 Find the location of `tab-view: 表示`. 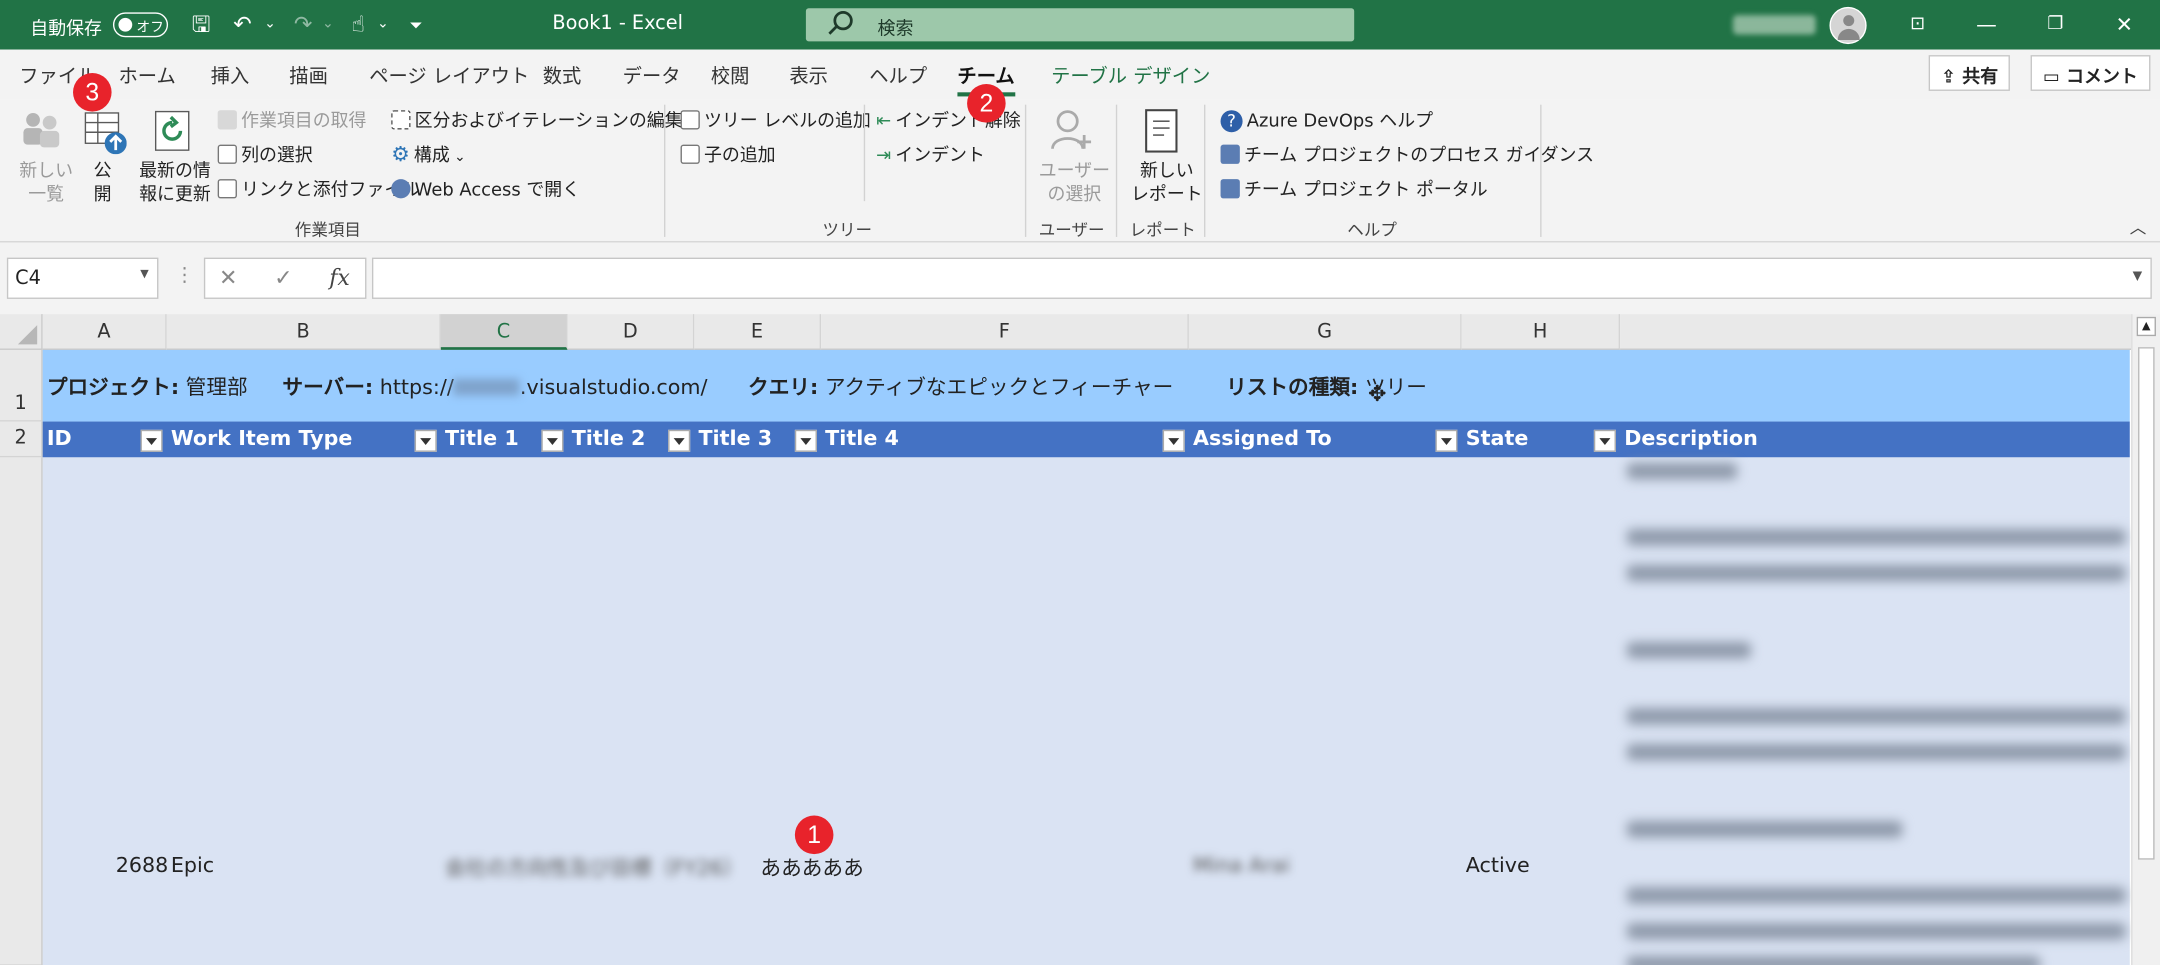

tab-view: 表示 is located at coordinates (808, 76).